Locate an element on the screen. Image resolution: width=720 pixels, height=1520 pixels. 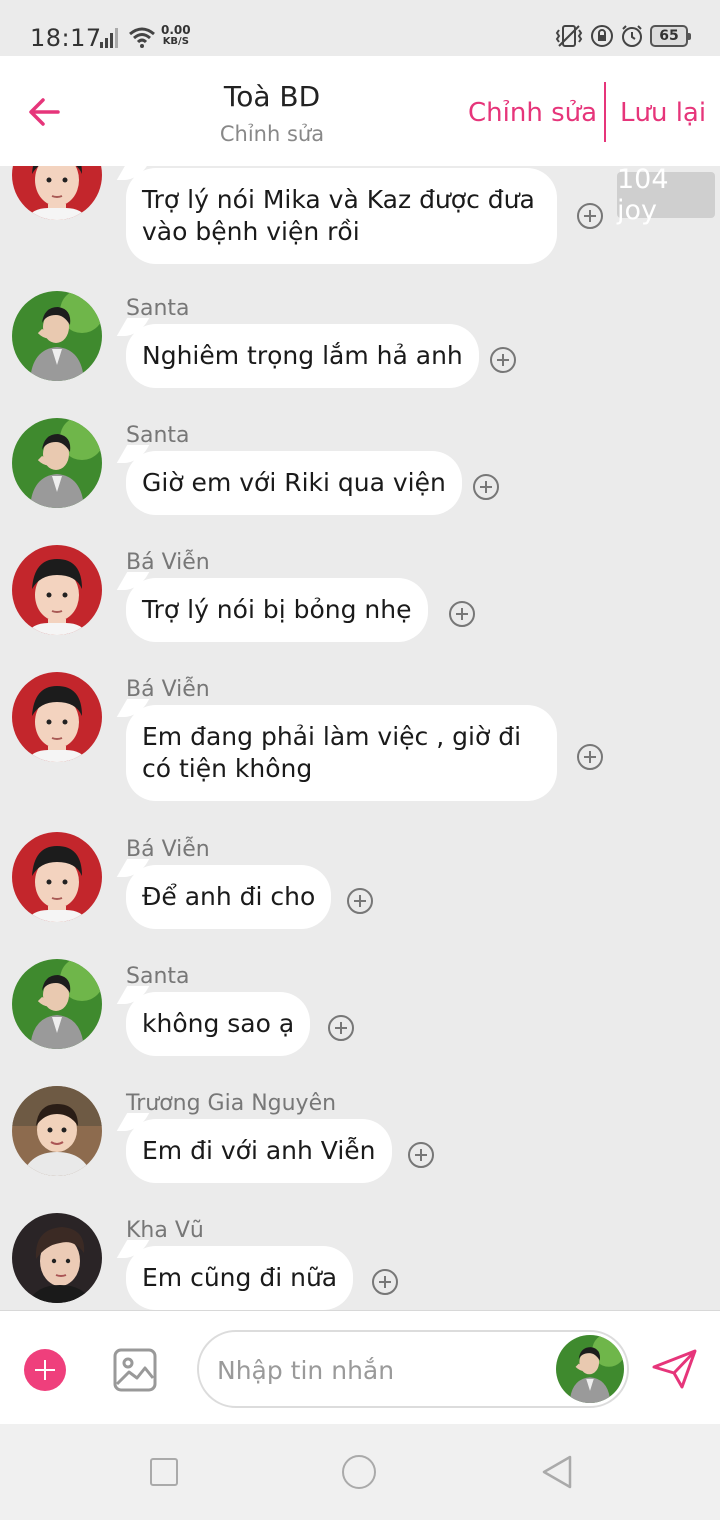
status-bar: 18:17 0.00 KB/S 65 is located at coordinates (360, 28).